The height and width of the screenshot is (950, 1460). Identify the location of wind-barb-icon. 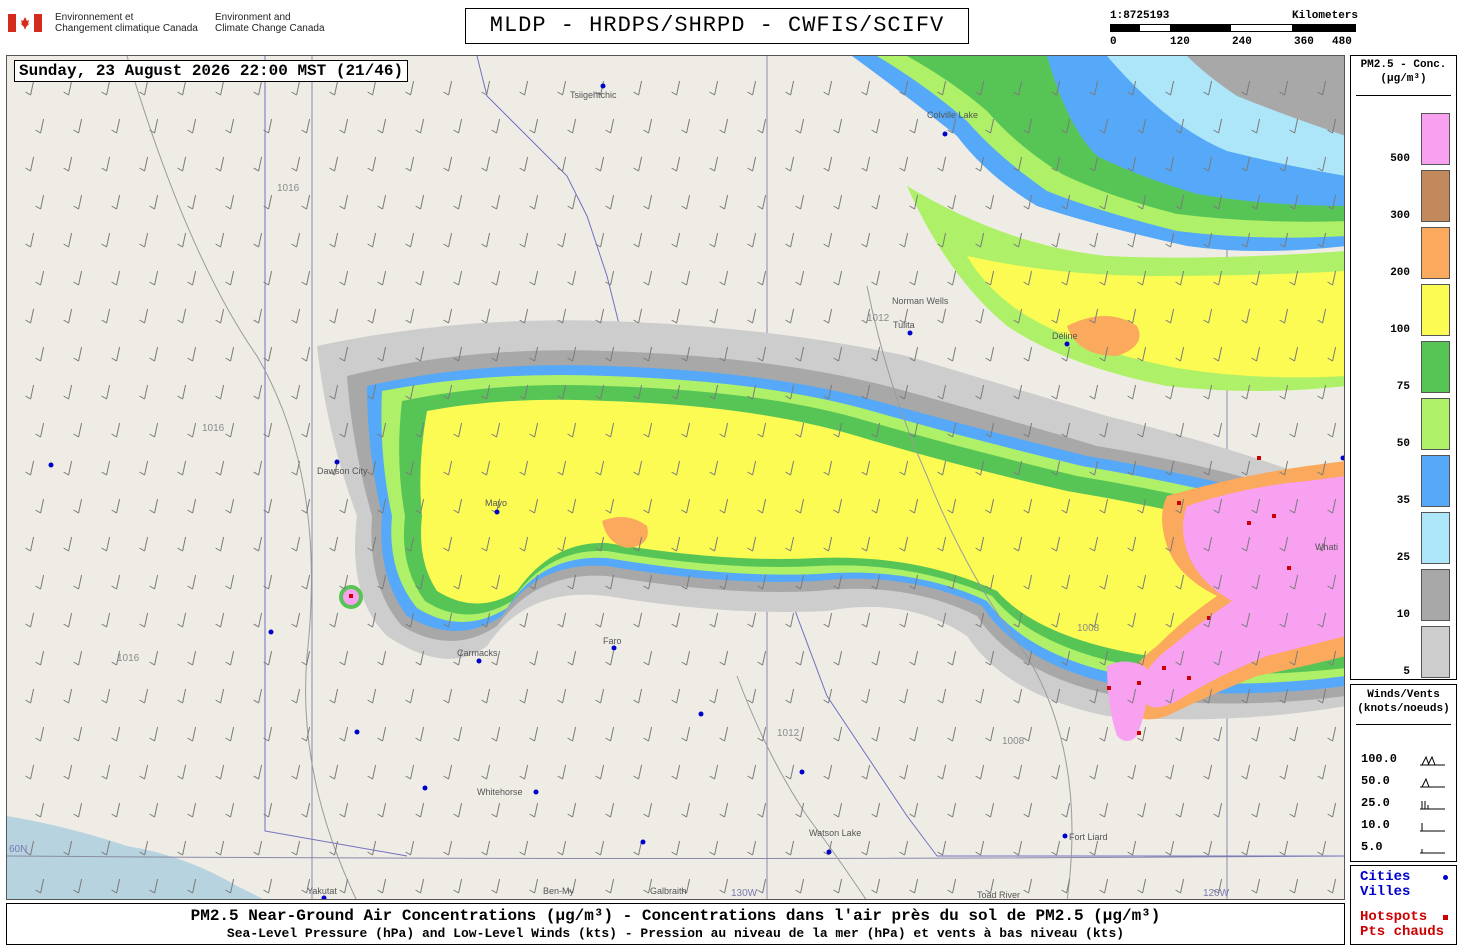
(1432, 851).